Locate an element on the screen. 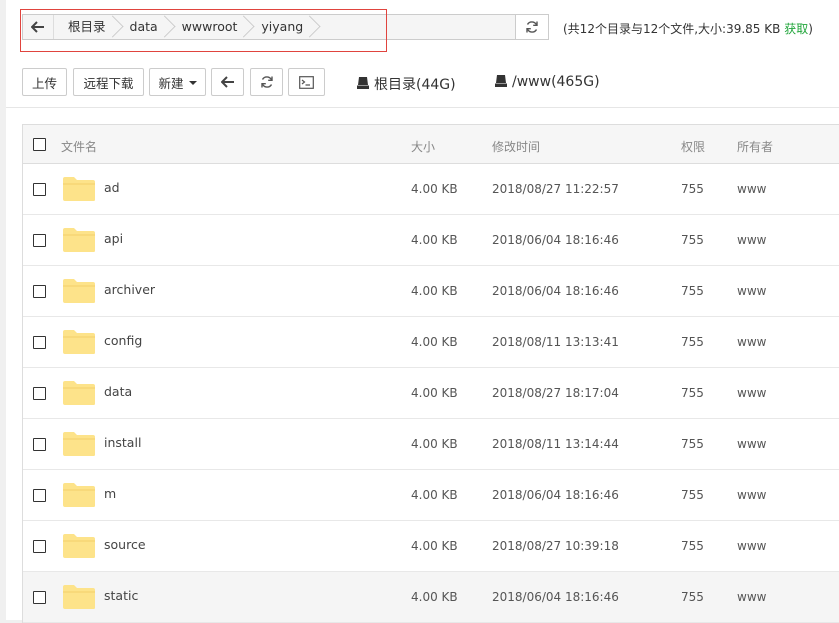  disk-root: 根目录(44G) is located at coordinates (406, 84).